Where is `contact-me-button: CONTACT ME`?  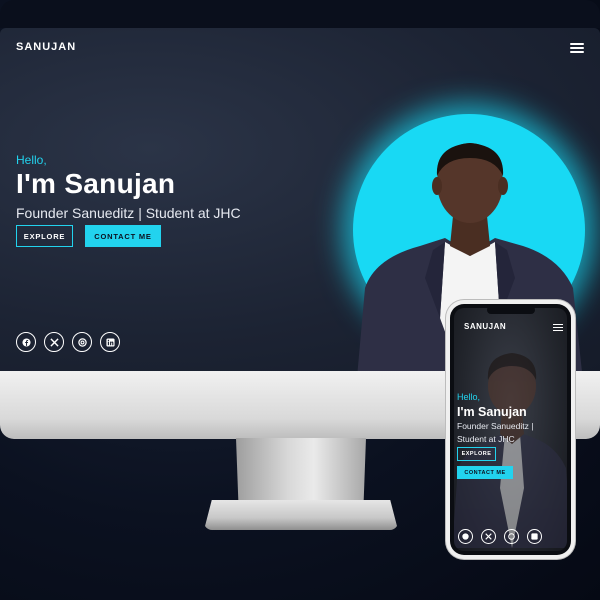 contact-me-button: CONTACT ME is located at coordinates (123, 236).